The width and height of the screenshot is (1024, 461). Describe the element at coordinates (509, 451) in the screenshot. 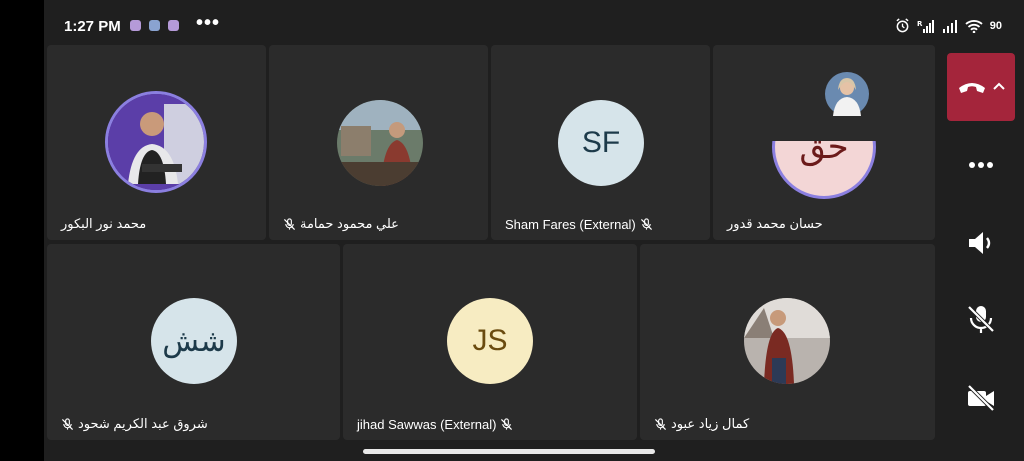

I see `home-indicator` at that location.